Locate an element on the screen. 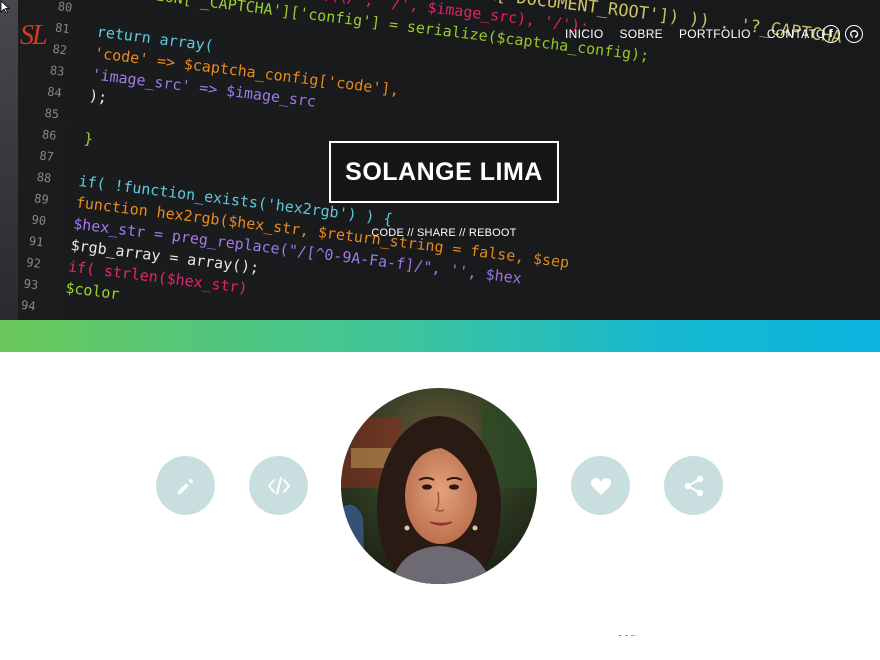 Image resolution: width=880 pixels, height=660 pixels. decorative-dots is located at coordinates (627, 635).